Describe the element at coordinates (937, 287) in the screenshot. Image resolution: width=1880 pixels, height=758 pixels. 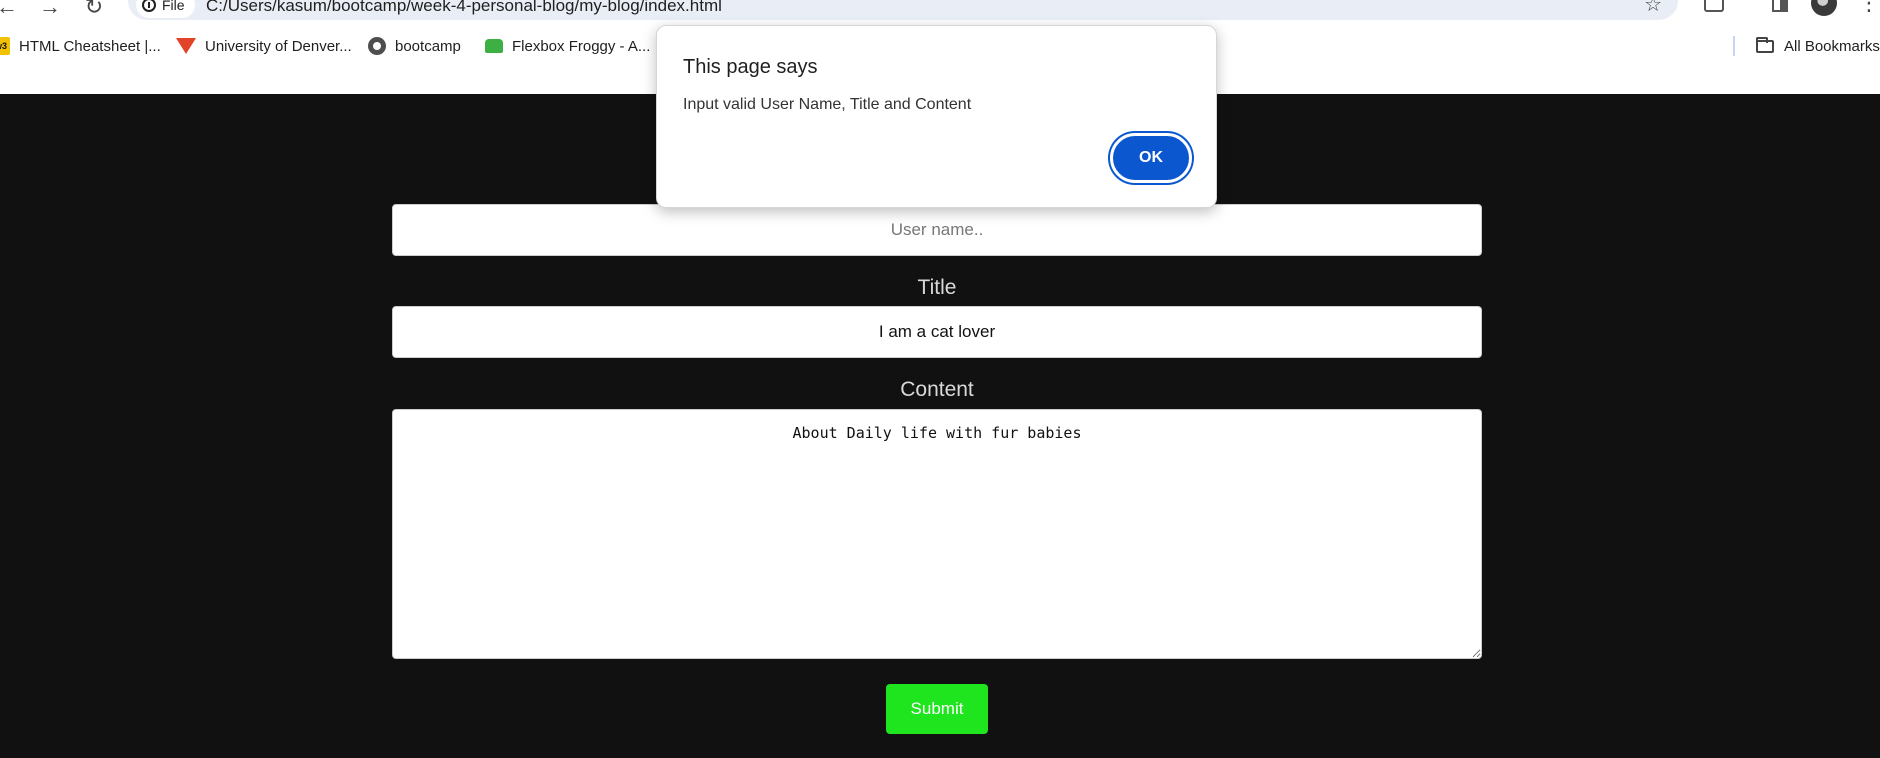
I see `title-label: Title` at that location.